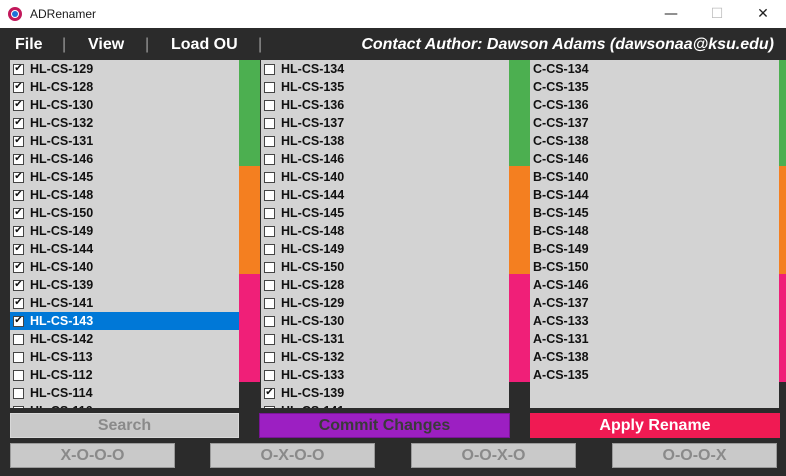 Image resolution: width=786 pixels, height=476 pixels. Describe the element at coordinates (654, 267) in the screenshot. I see `list-item: B-CS-150` at that location.